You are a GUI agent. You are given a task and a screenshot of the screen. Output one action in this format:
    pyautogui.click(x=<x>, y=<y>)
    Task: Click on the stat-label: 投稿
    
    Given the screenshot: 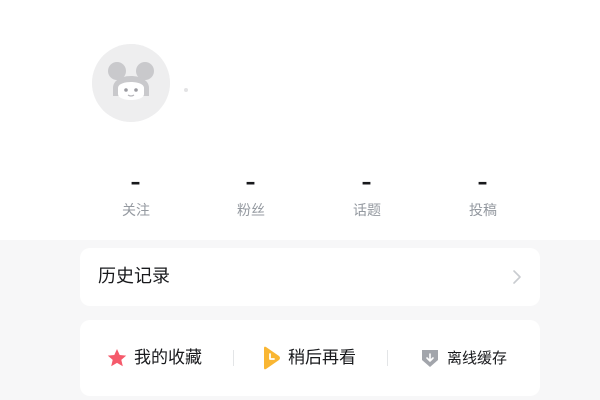 What is the action you would take?
    pyautogui.click(x=483, y=211)
    